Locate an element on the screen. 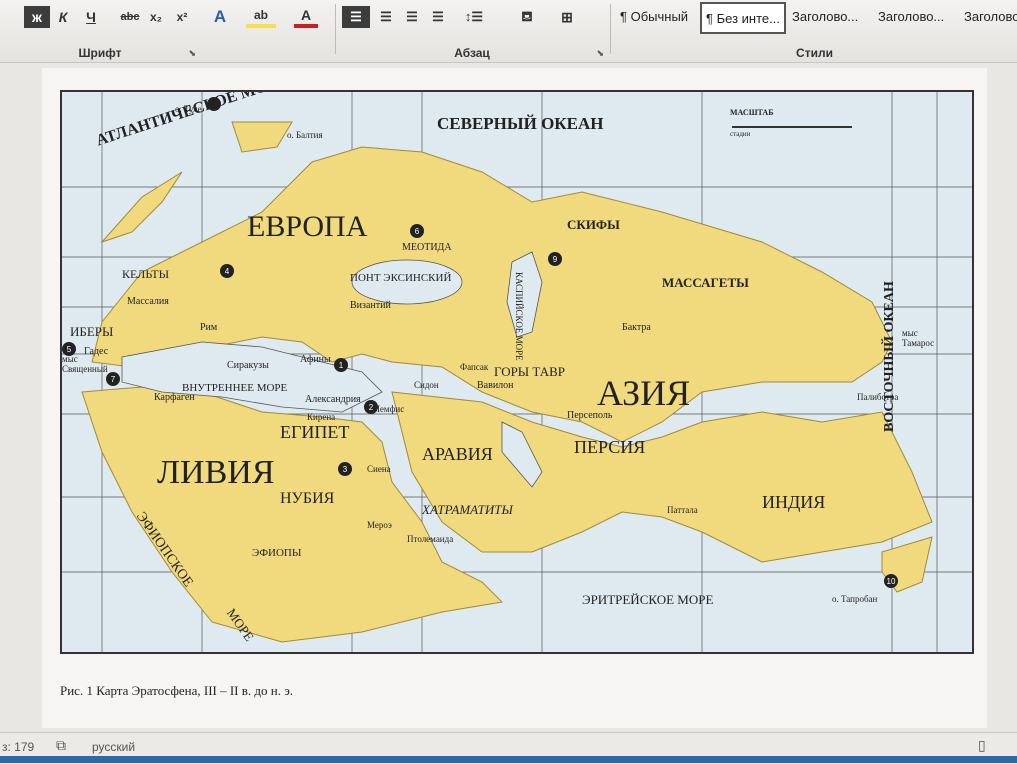  map-label-pontus: ПОНТ ЭКСИНСКИЙ is located at coordinates (401, 278).